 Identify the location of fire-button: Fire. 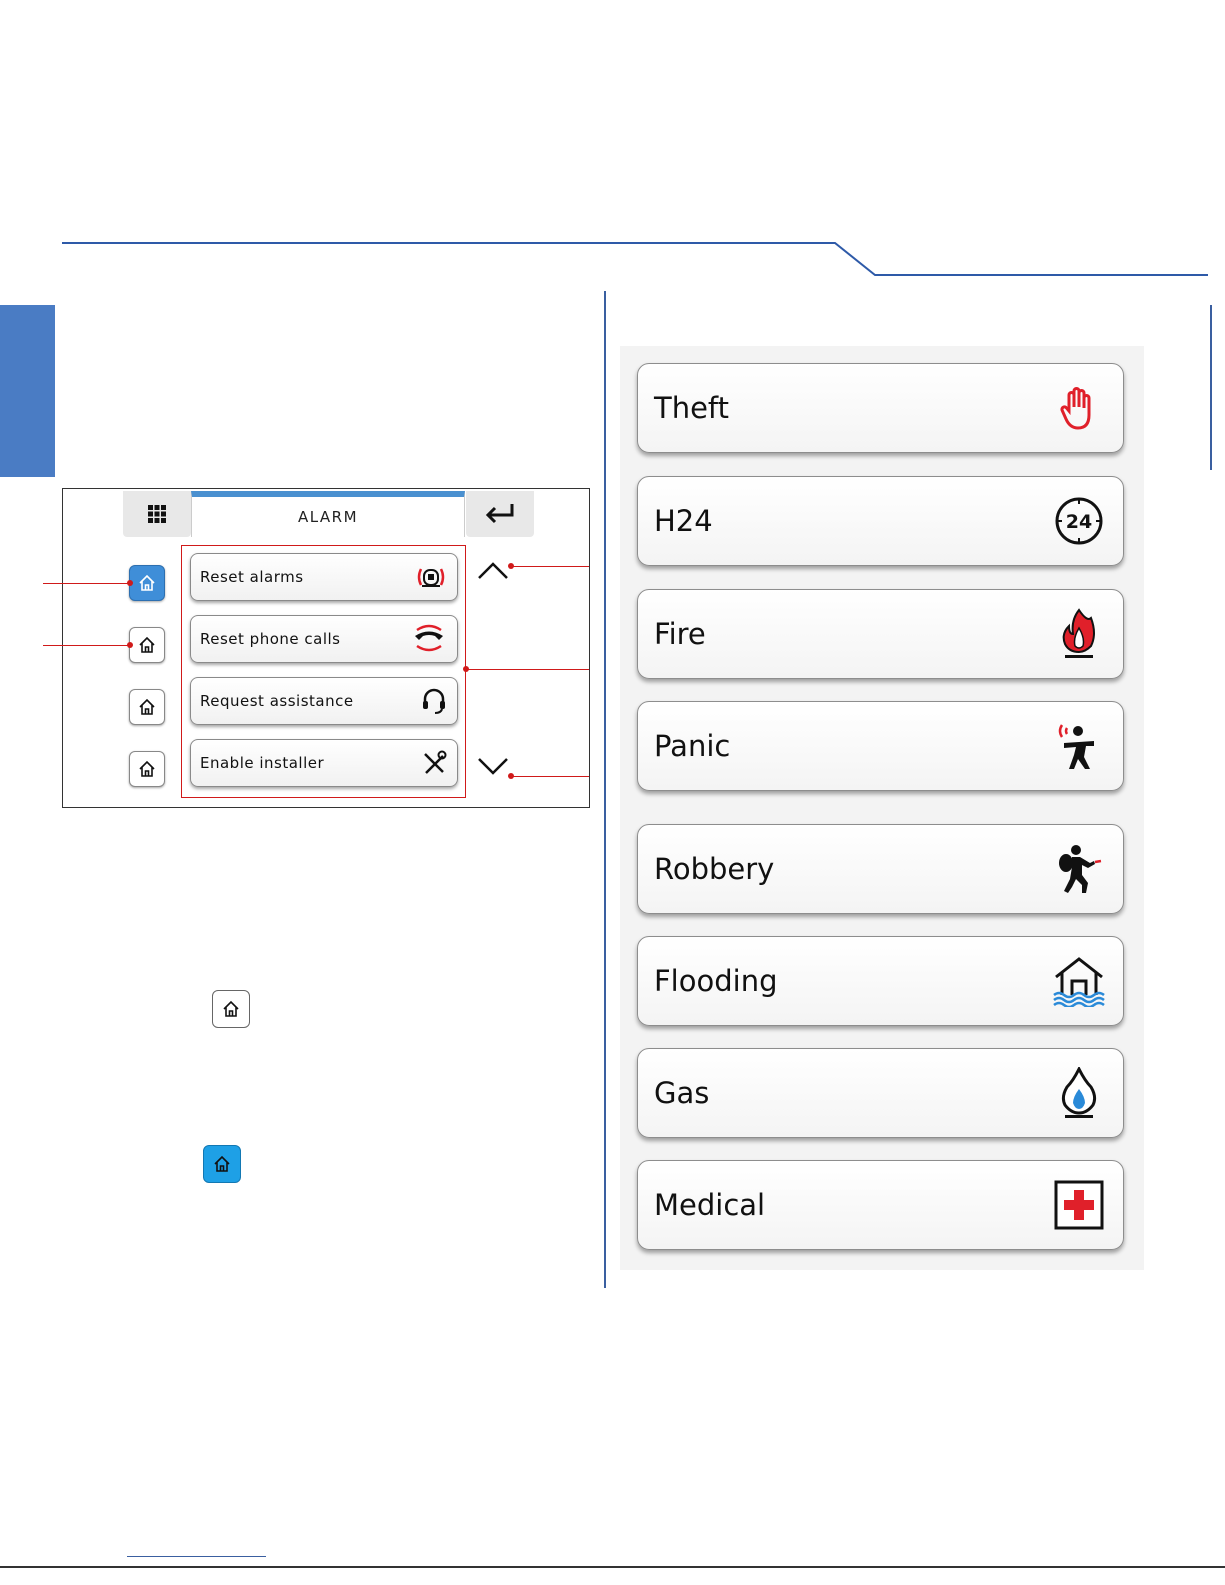
(880, 634).